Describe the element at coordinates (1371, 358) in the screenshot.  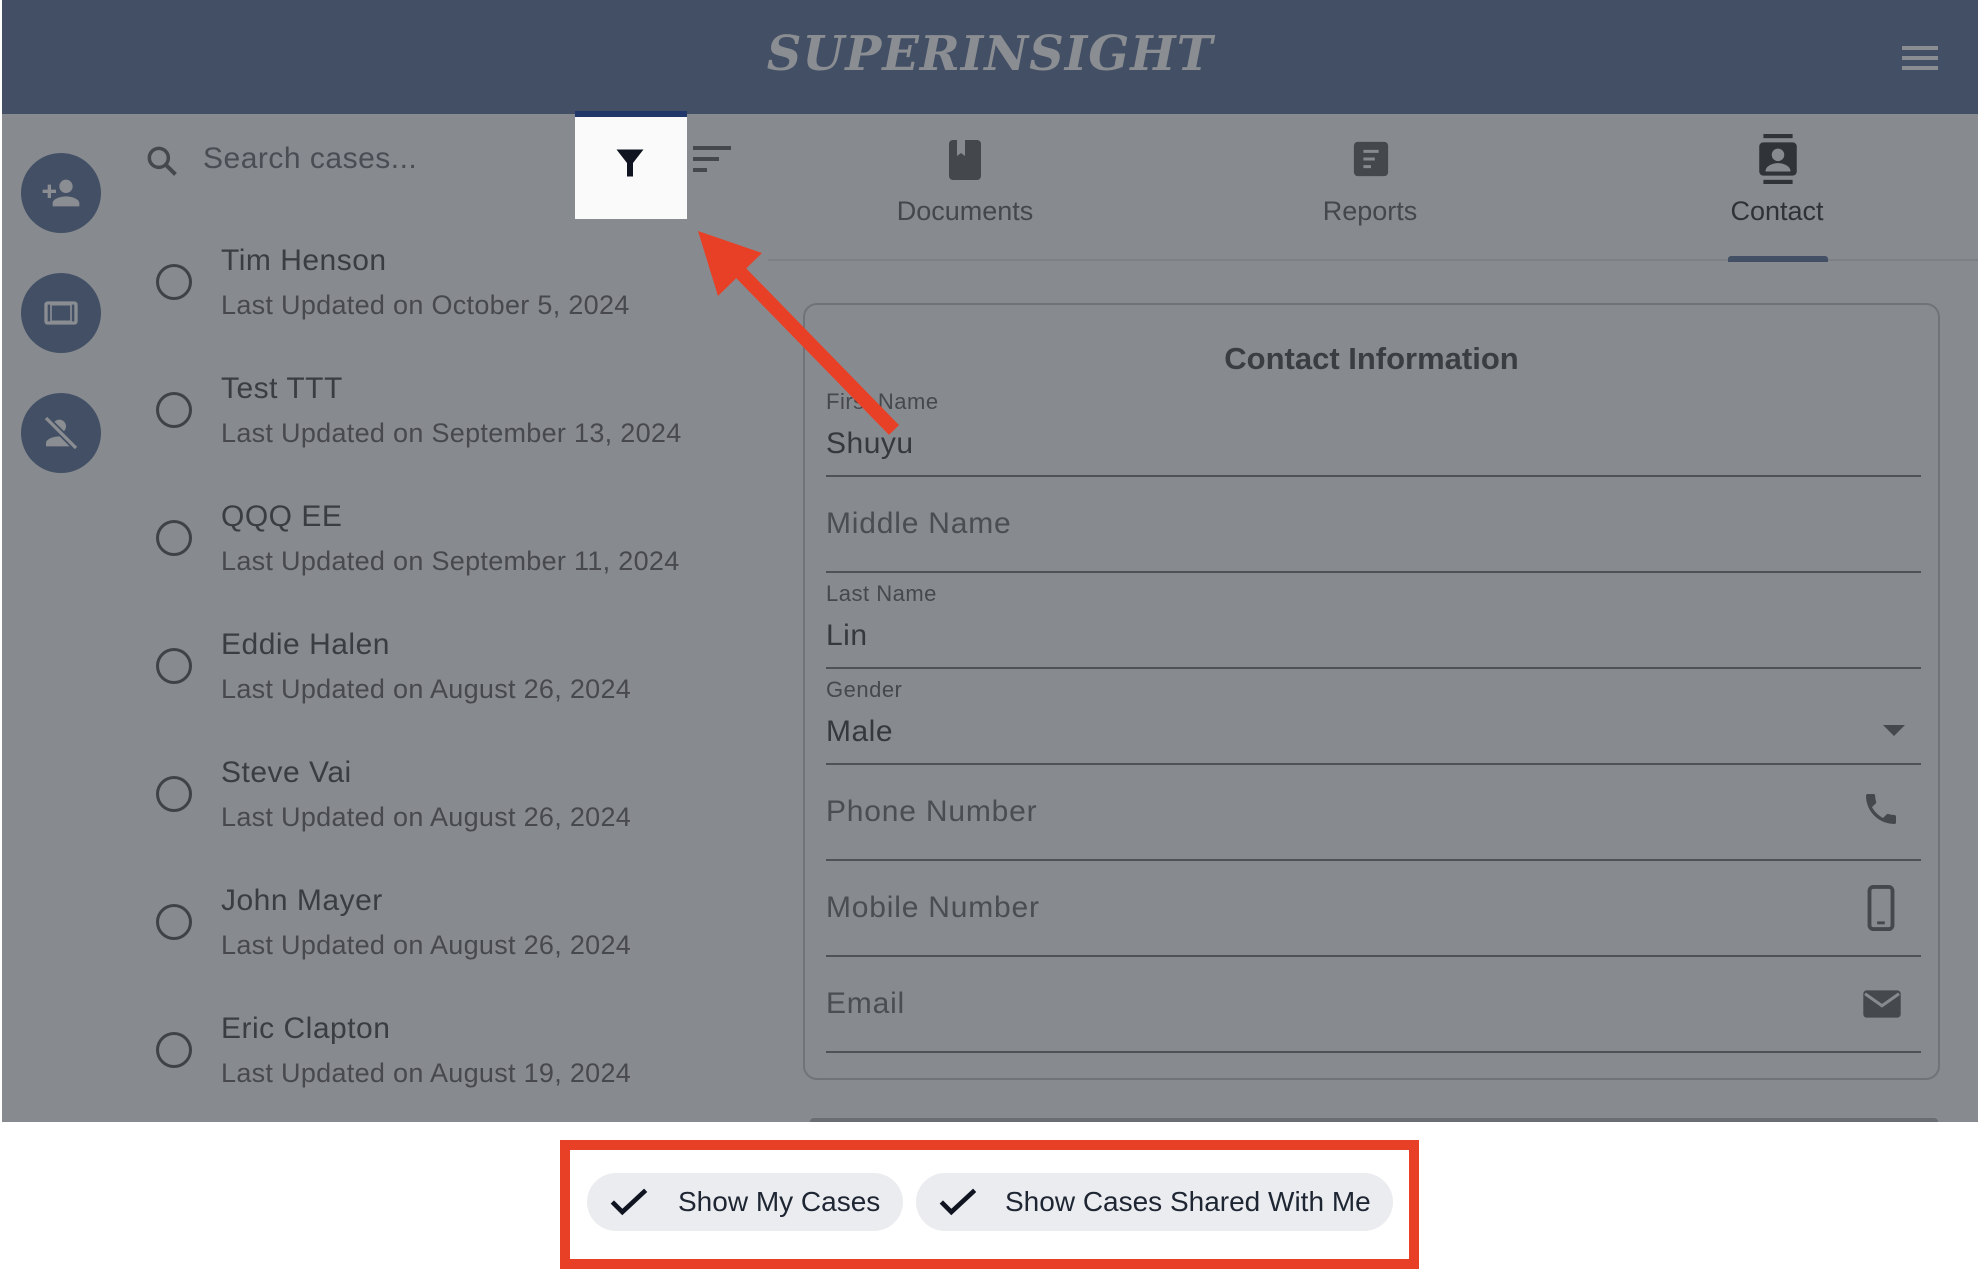
I see `card-title: Contact Information` at that location.